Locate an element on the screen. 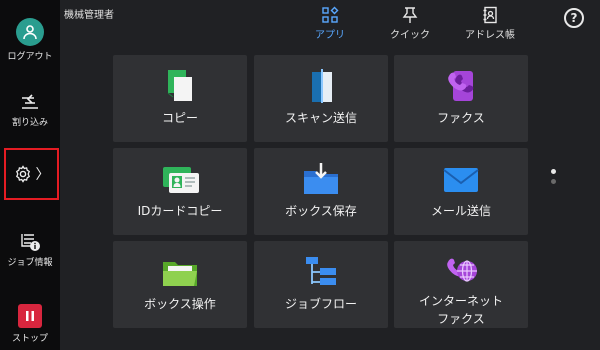 The image size is (600, 350). app-tile-internet-fax: インターネット ファクス is located at coordinates (461, 284).